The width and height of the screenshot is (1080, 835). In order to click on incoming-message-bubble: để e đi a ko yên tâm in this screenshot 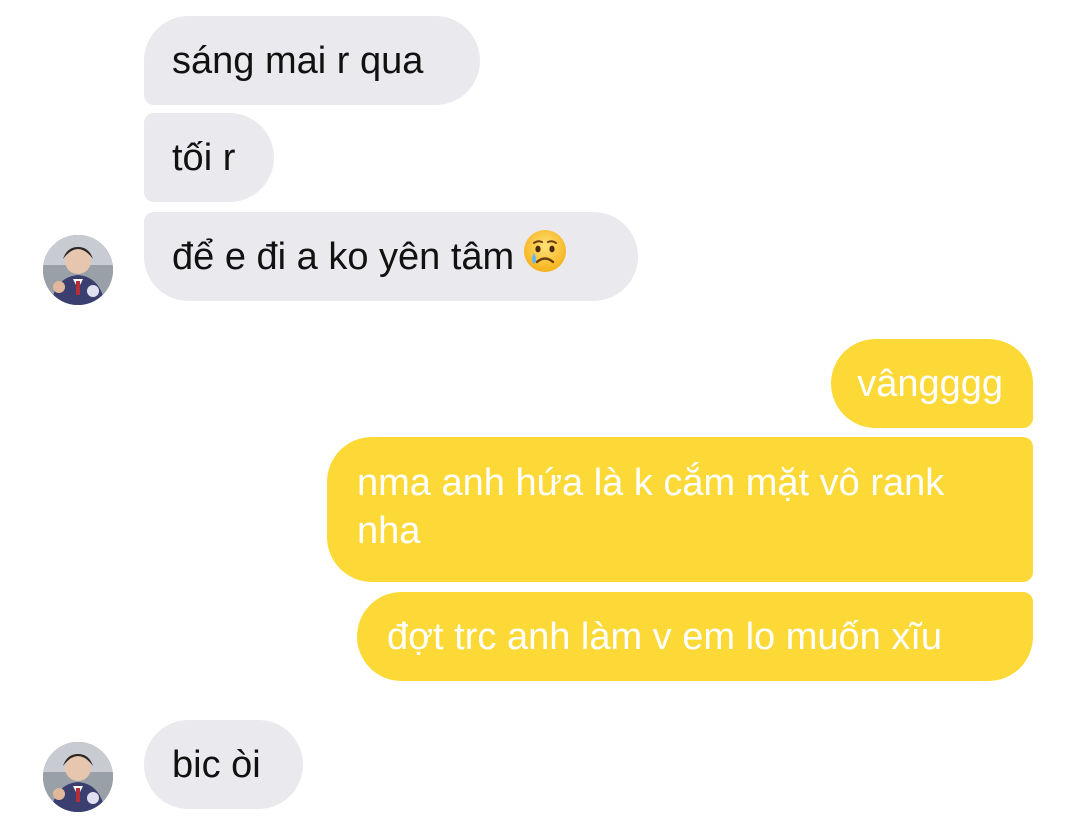, I will do `click(391, 256)`.